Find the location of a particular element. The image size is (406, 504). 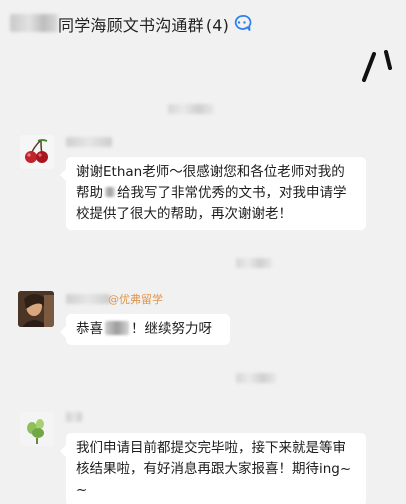

group-name: 同学海顾文书沟通群 is located at coordinates (131, 25).